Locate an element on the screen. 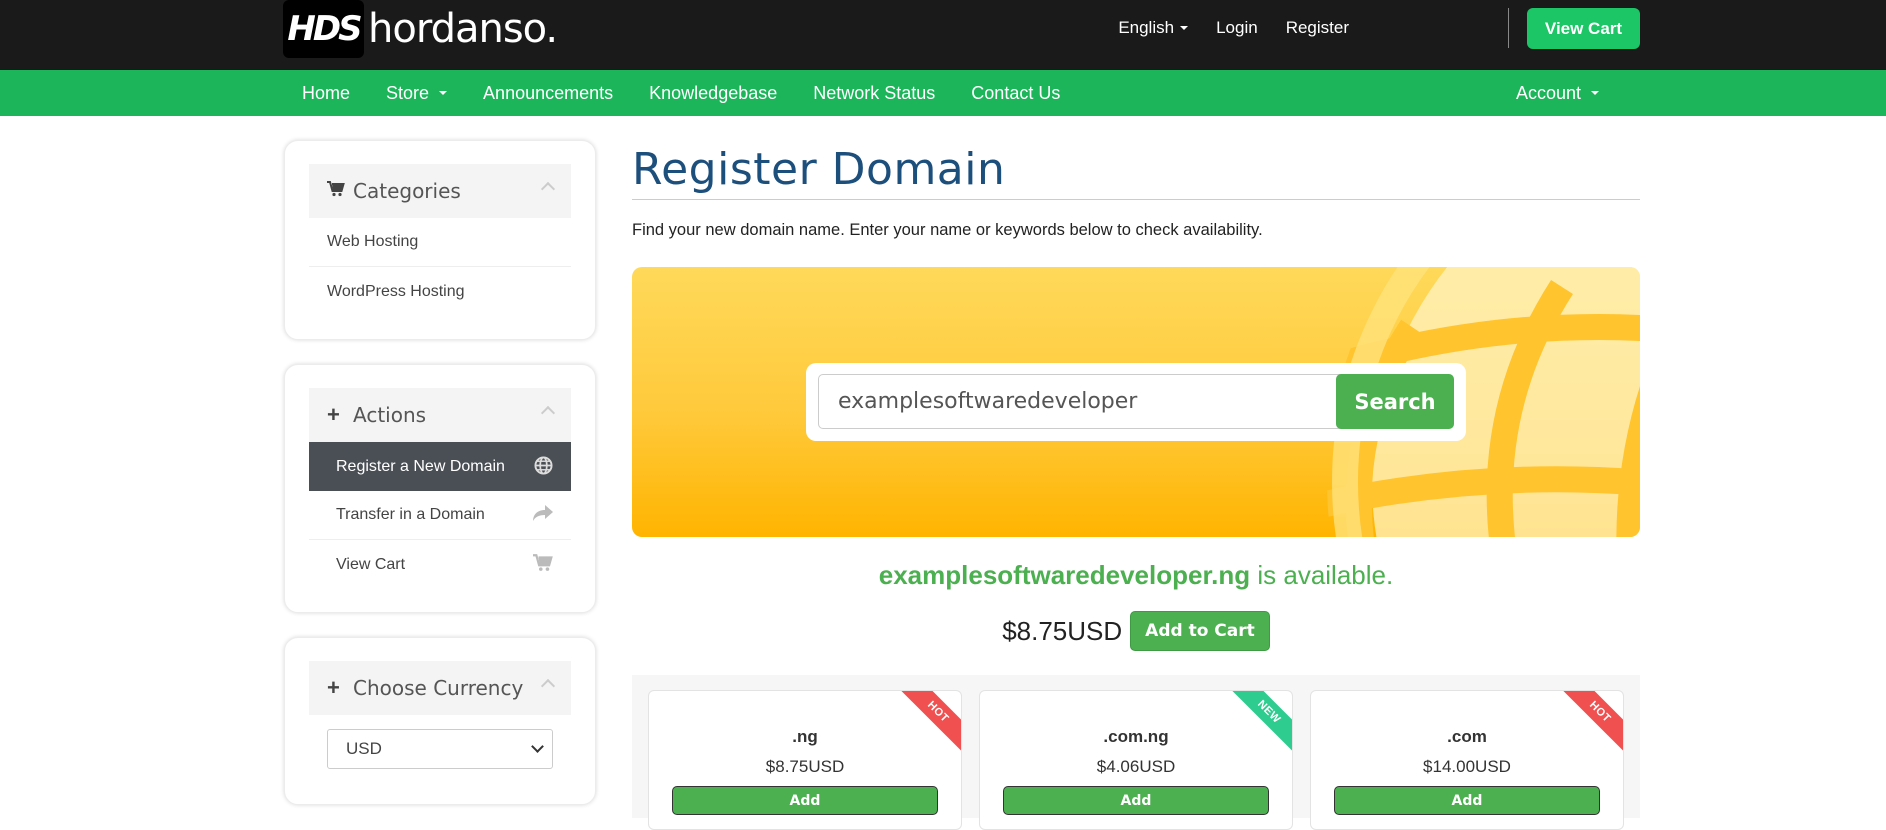  result-price-row: $8.75USD Add to Cart is located at coordinates (1136, 631).